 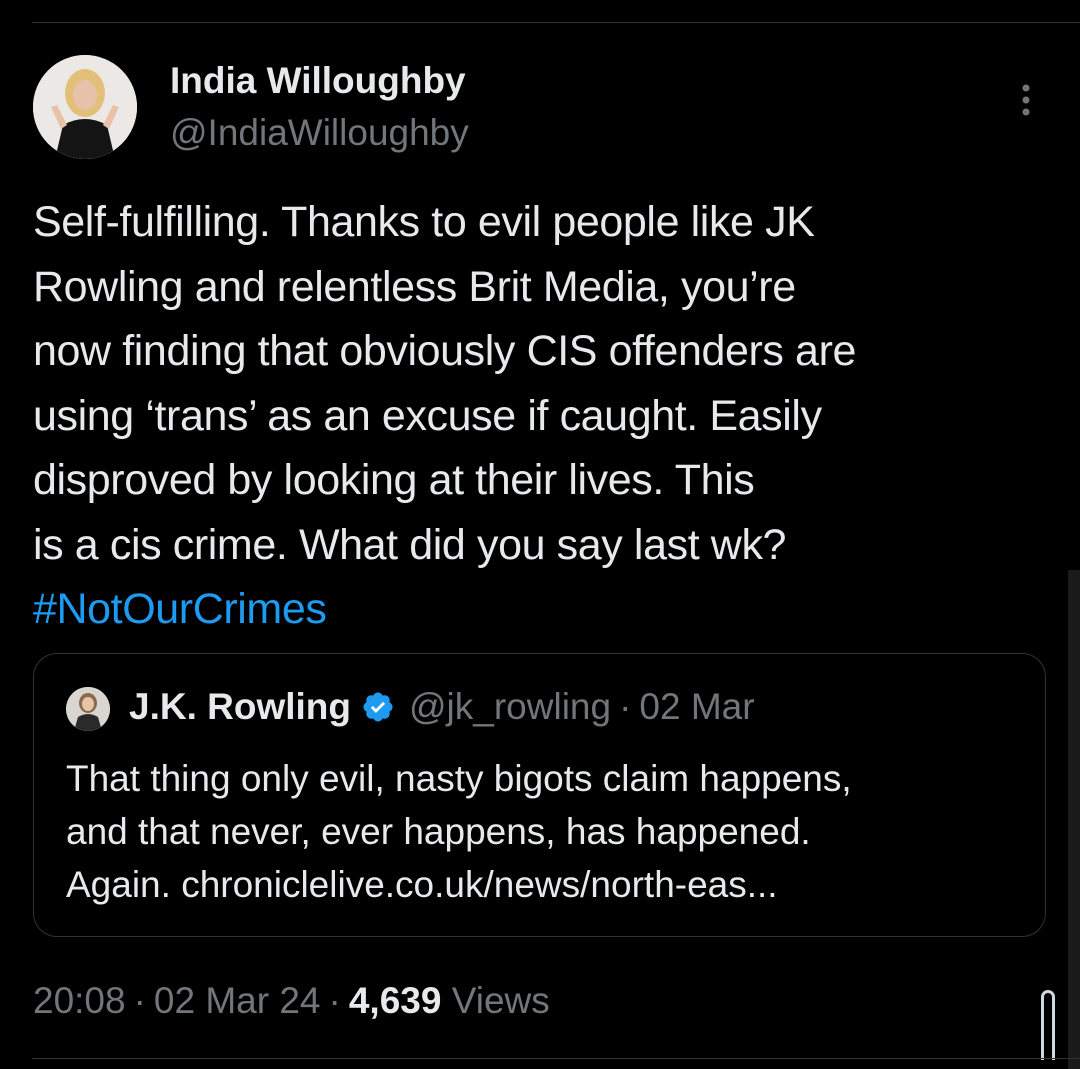 I want to click on bottom-divider, so click(x=556, y=1058).